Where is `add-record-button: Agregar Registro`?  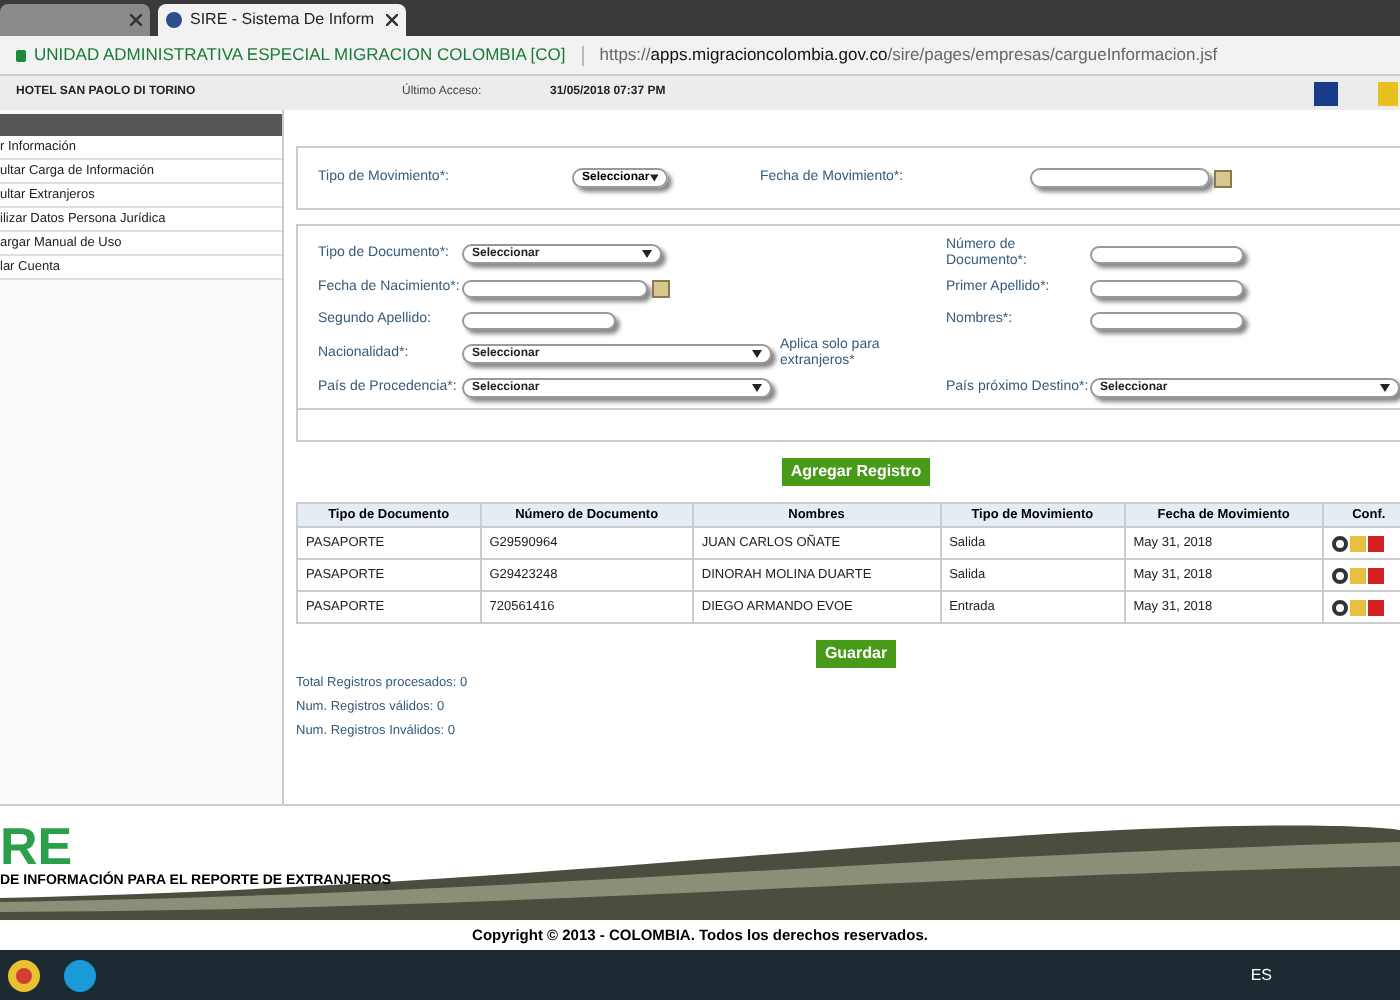
add-record-button: Agregar Registro is located at coordinates (856, 472).